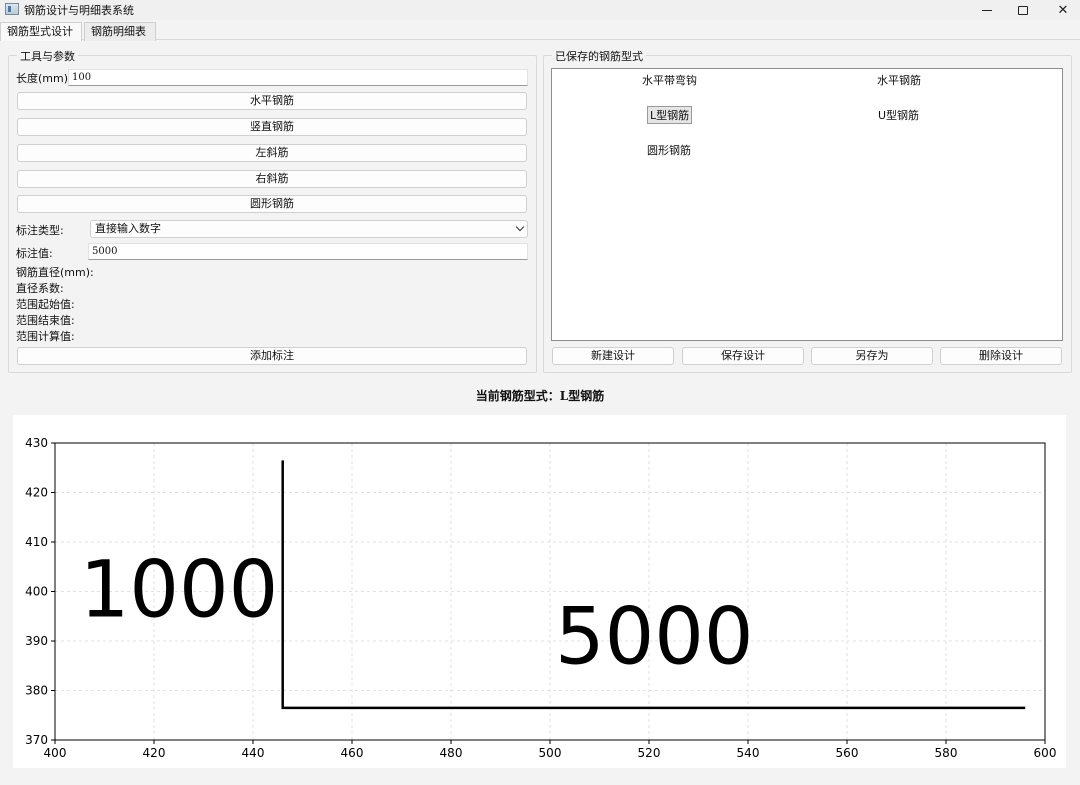 The image size is (1080, 785). What do you see at coordinates (179, 590) in the screenshot?
I see `dimension-annotation: 1000` at bounding box center [179, 590].